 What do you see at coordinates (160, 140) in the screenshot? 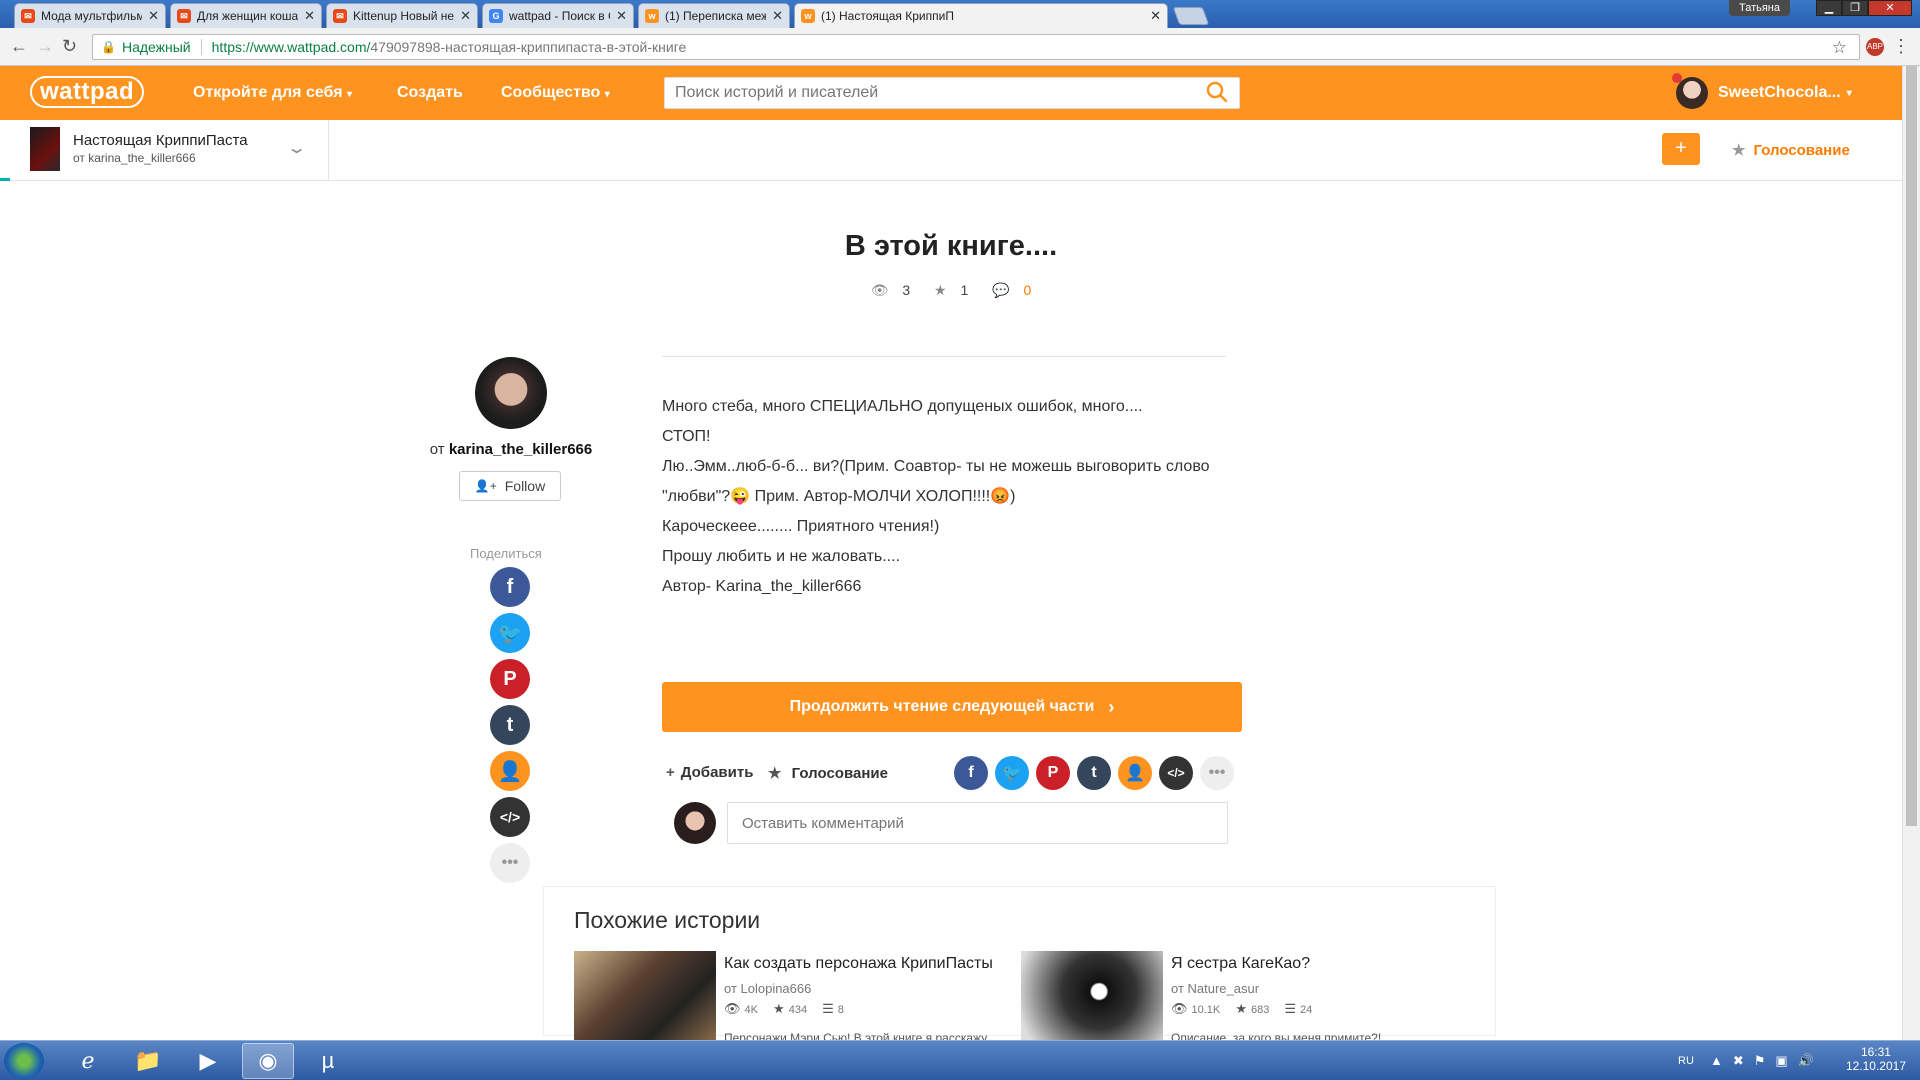
I see `story-title: Настоящая КриппиПаста` at bounding box center [160, 140].